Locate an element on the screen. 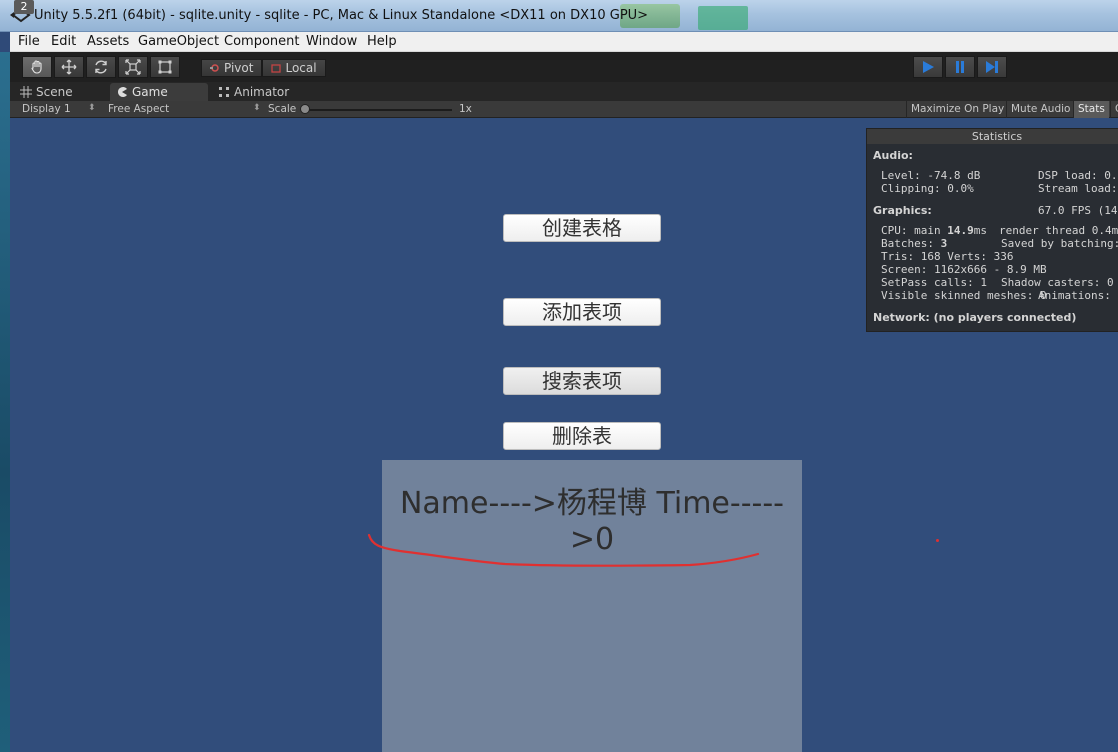 This screenshot has height=752, width=1118. pause-icon is located at coordinates (960, 67).